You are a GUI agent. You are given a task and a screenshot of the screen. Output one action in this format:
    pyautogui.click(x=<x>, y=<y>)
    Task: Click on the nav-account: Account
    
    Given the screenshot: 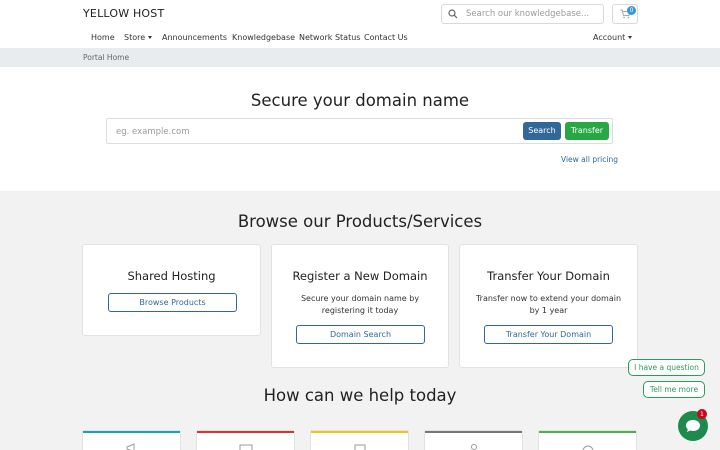 What is the action you would take?
    pyautogui.click(x=613, y=37)
    